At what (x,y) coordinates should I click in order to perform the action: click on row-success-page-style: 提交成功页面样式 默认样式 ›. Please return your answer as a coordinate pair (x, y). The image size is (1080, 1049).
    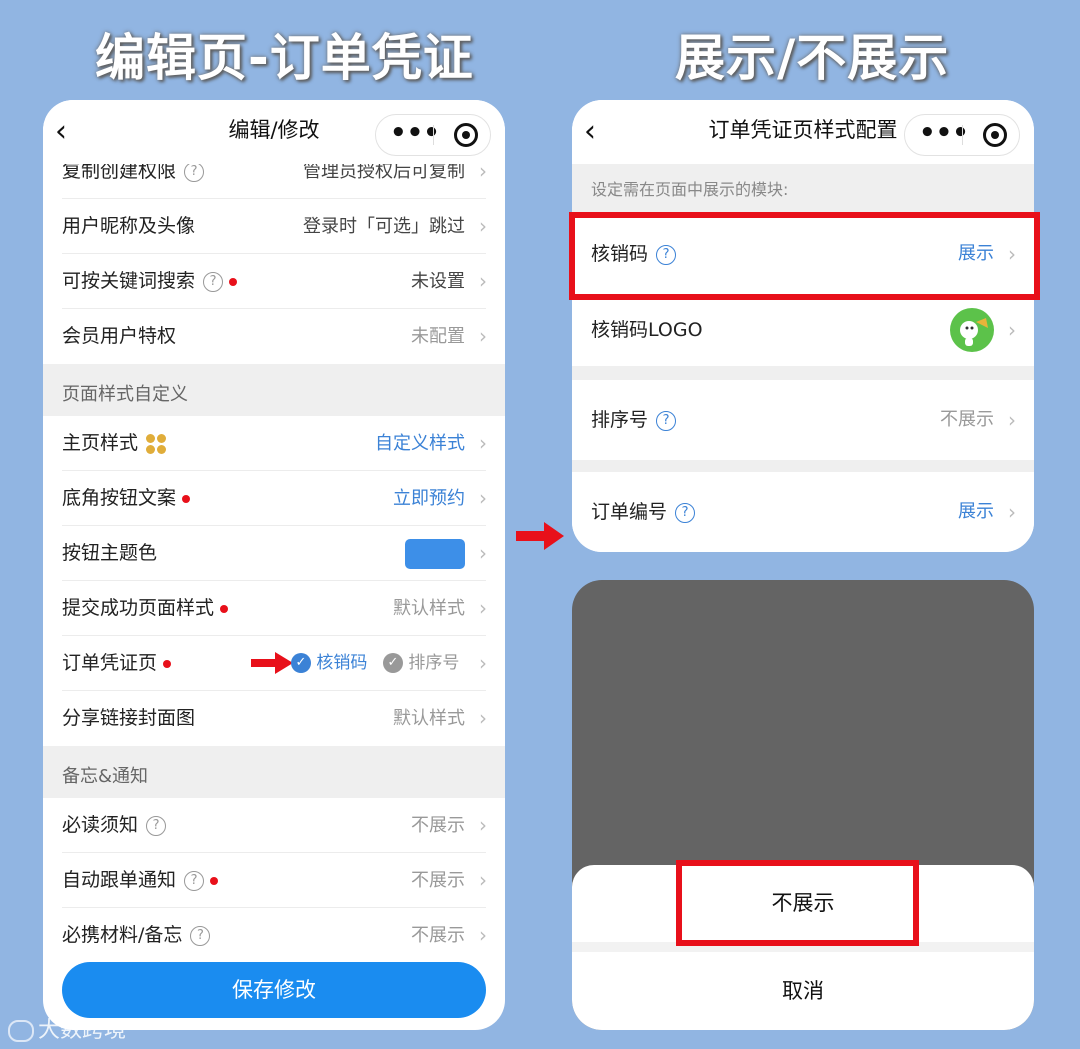
    Looking at the image, I should click on (274, 608).